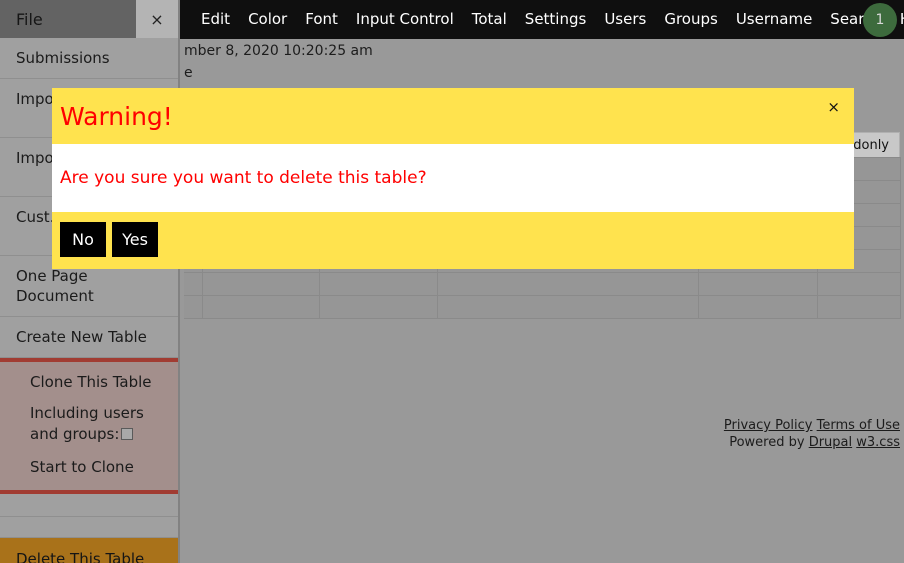  I want to click on nav-username: Username, so click(774, 19).